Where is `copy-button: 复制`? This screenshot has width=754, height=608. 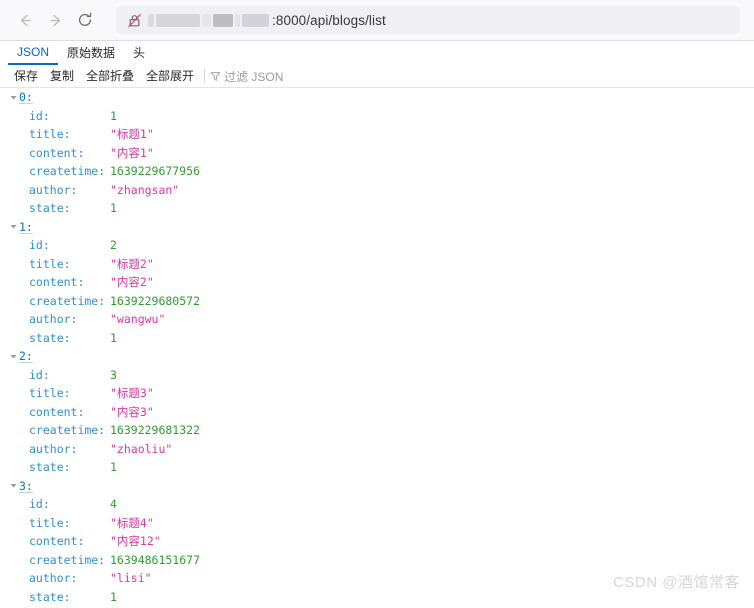 copy-button: 复制 is located at coordinates (62, 76).